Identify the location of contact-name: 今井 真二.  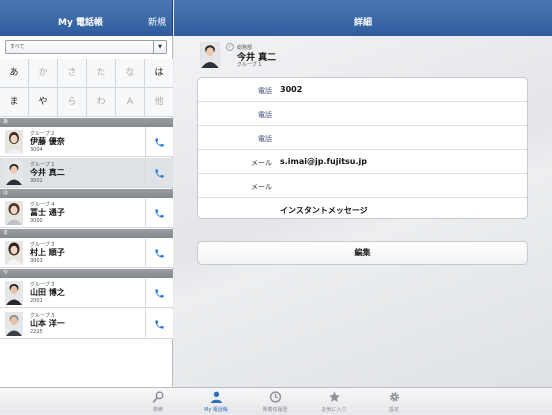
(47, 172).